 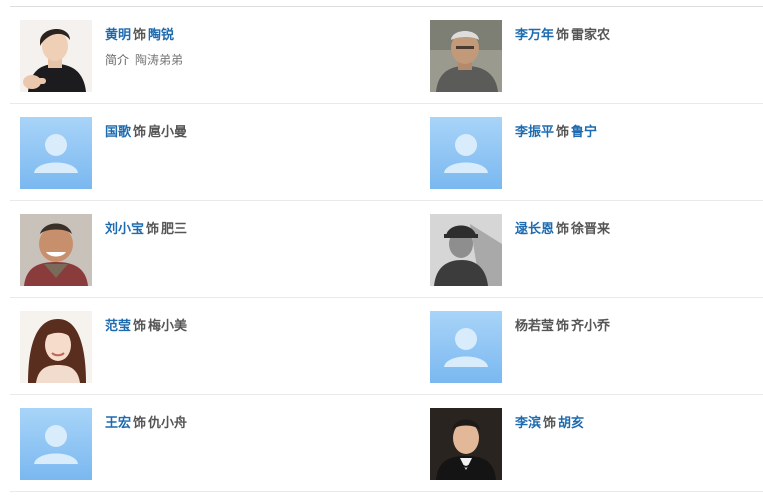 What do you see at coordinates (185, 443) in the screenshot?
I see `cast-item: 王宏饰仇小舟` at bounding box center [185, 443].